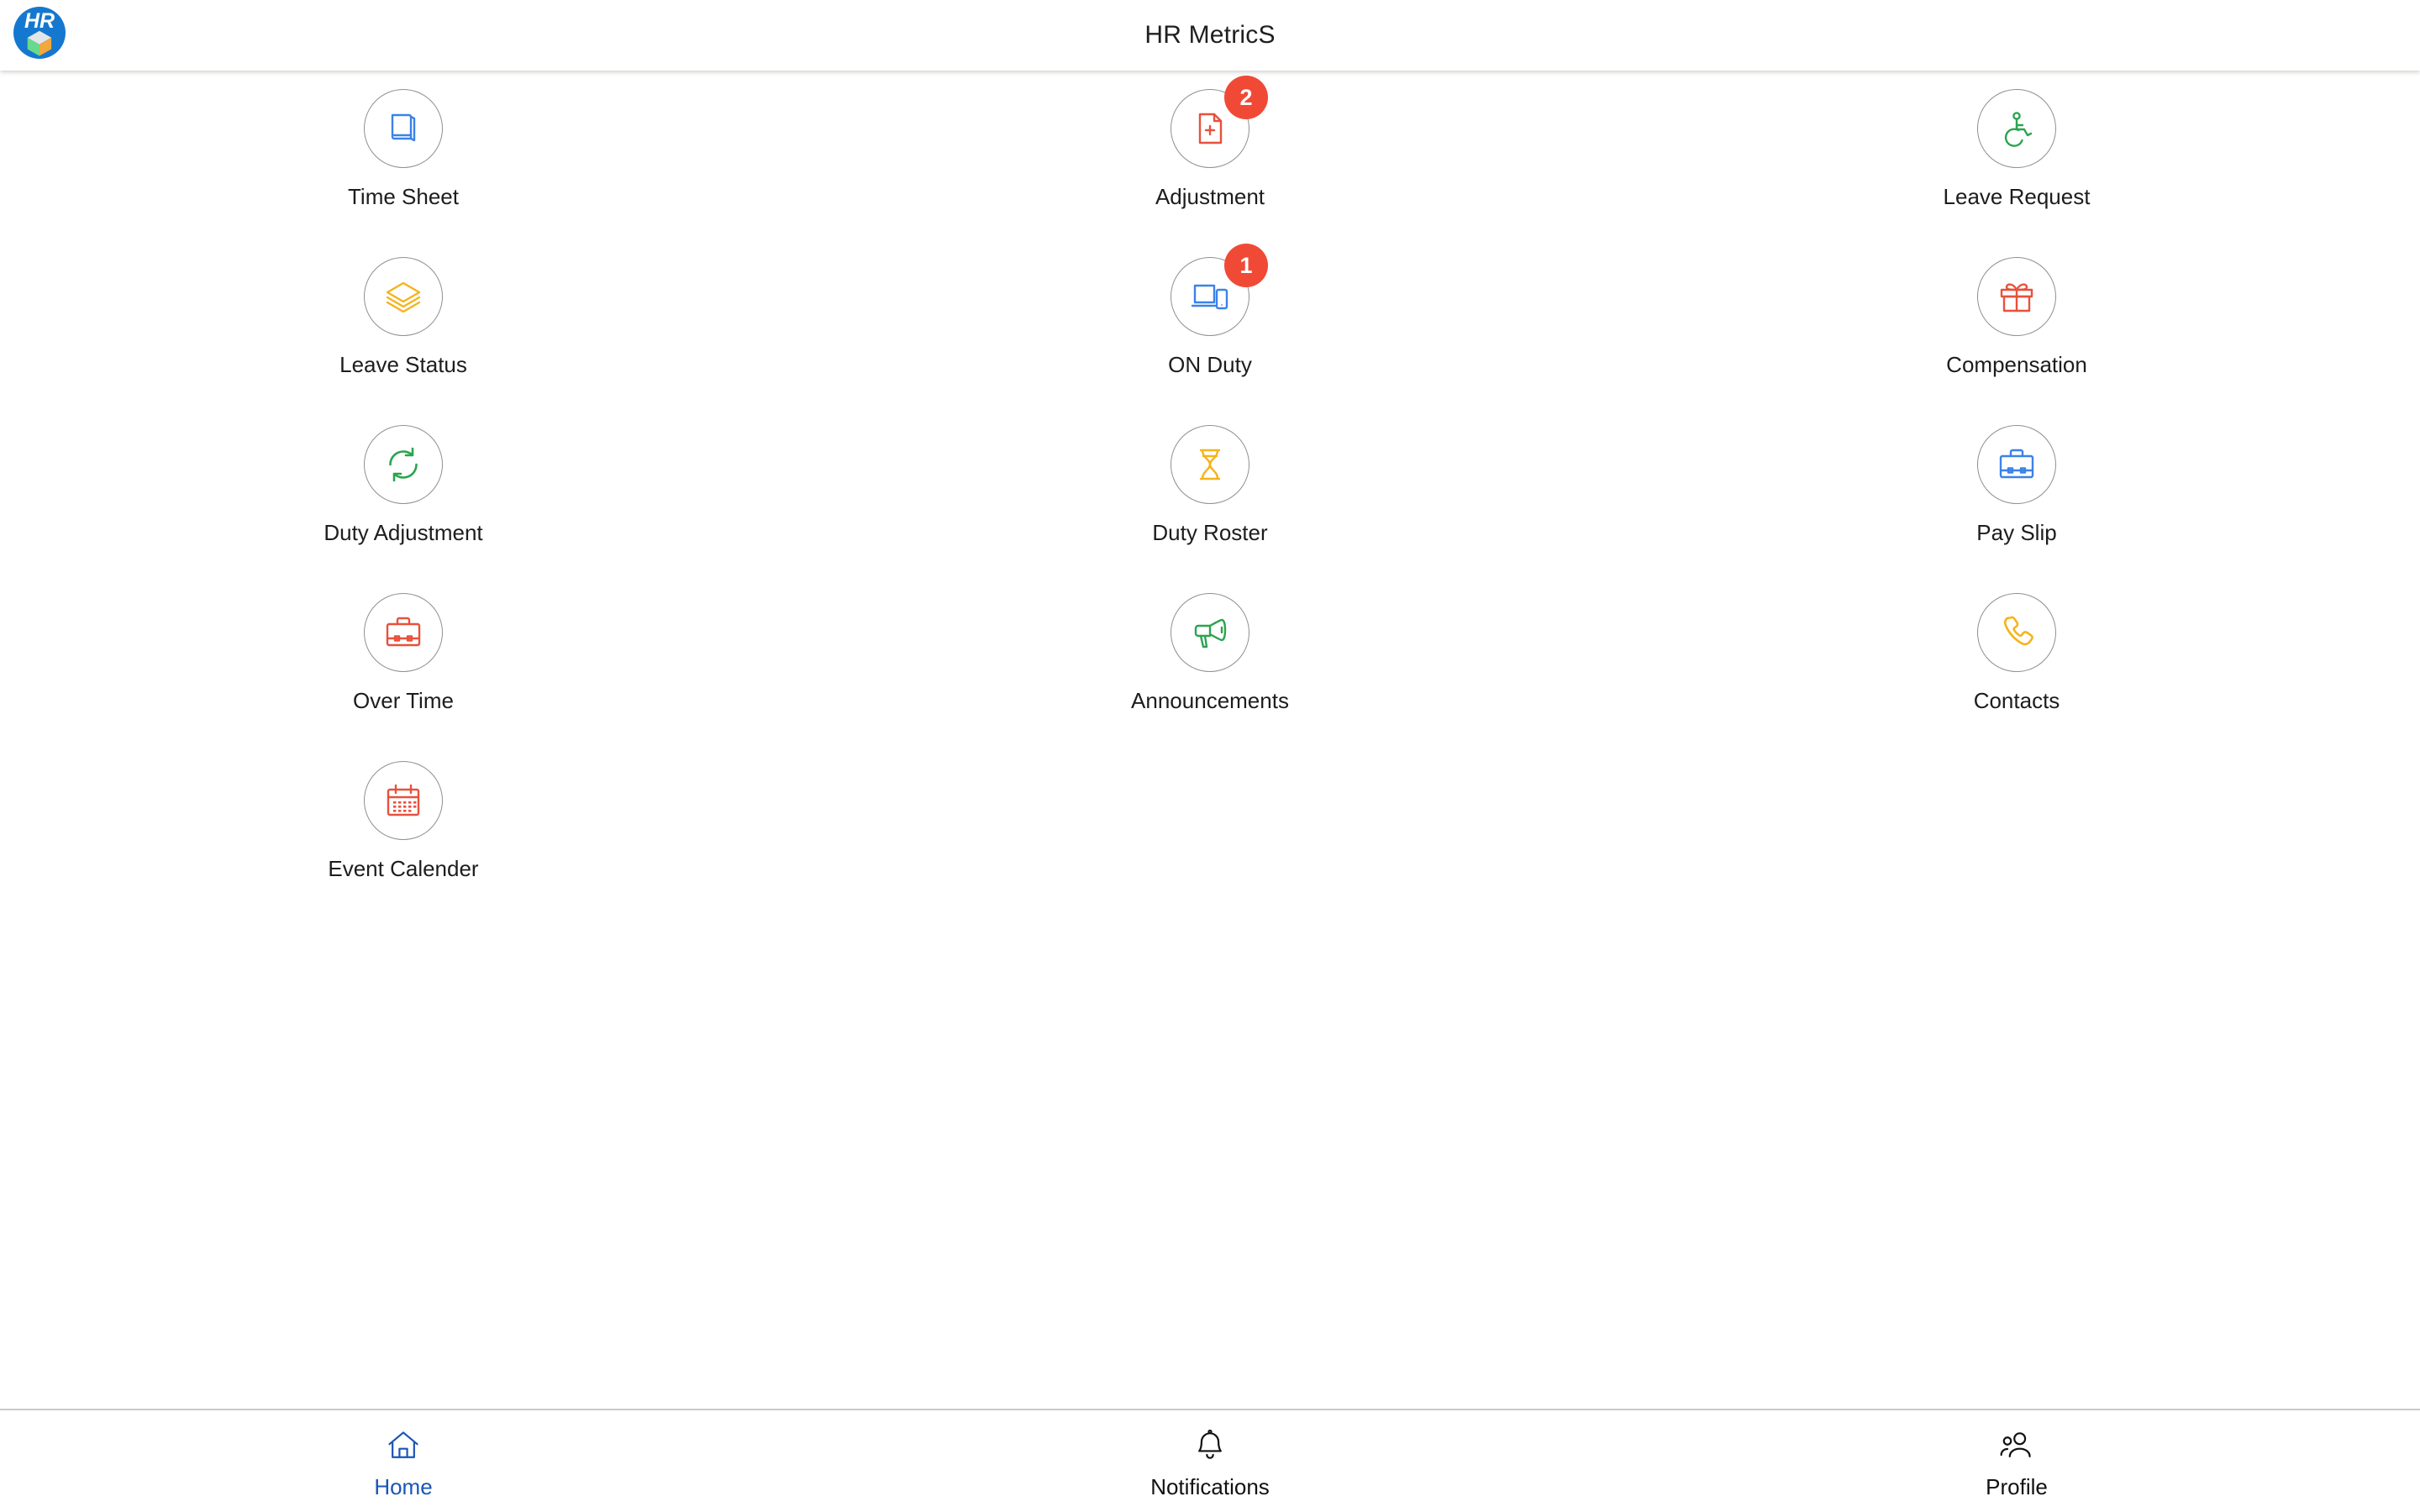 This screenshot has height=1512, width=2420. What do you see at coordinates (1219, 122) in the screenshot?
I see `tile-icon-wrap: 2` at bounding box center [1219, 122].